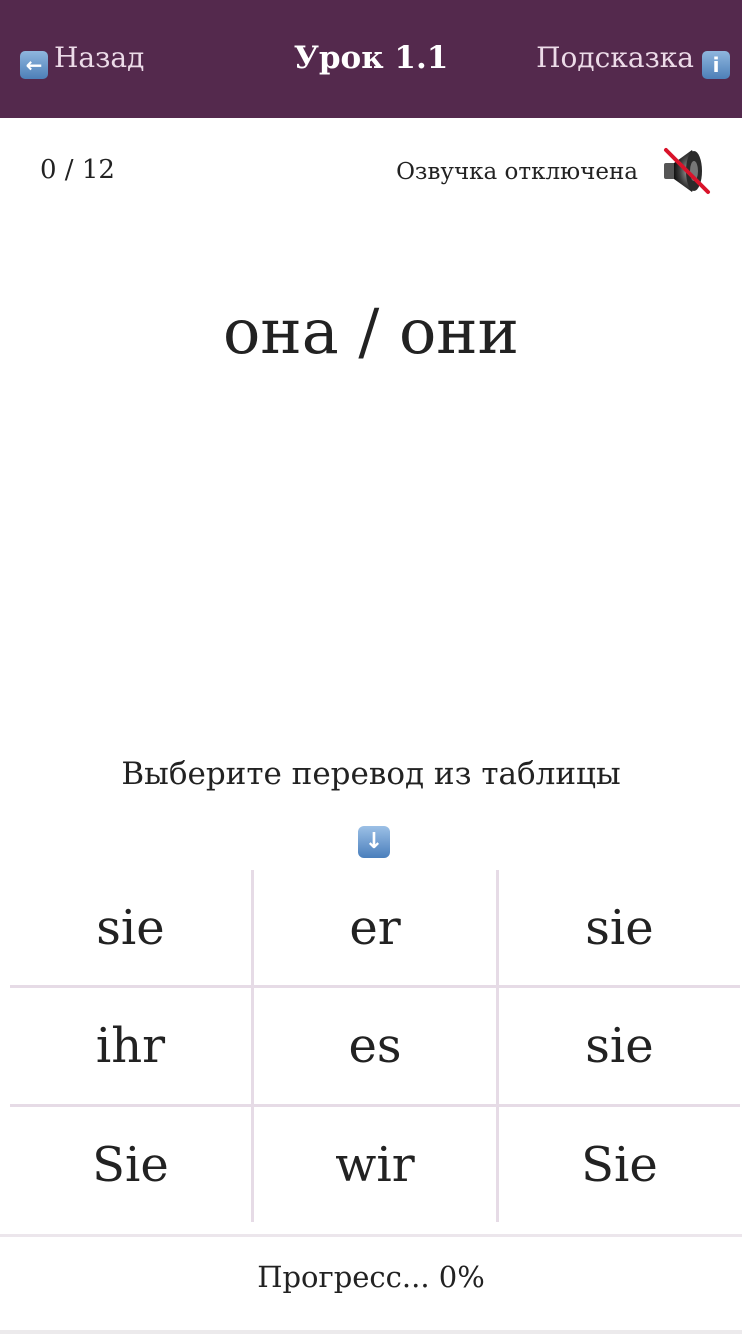 Image resolution: width=742 pixels, height=1337 pixels. I want to click on bottom-divider, so click(371, 1332).